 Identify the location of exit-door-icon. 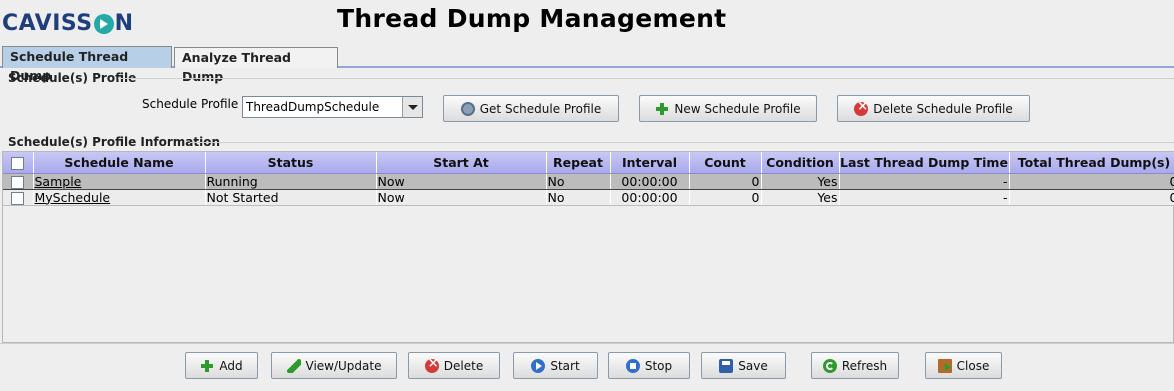
(944, 365).